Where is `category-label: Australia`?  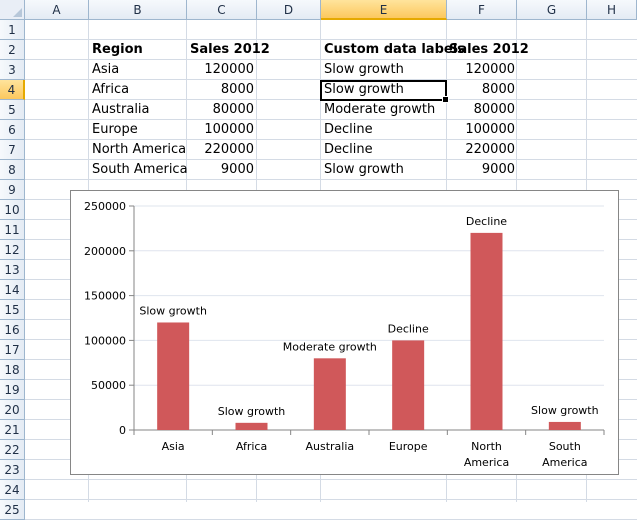
category-label: Australia is located at coordinates (329, 446).